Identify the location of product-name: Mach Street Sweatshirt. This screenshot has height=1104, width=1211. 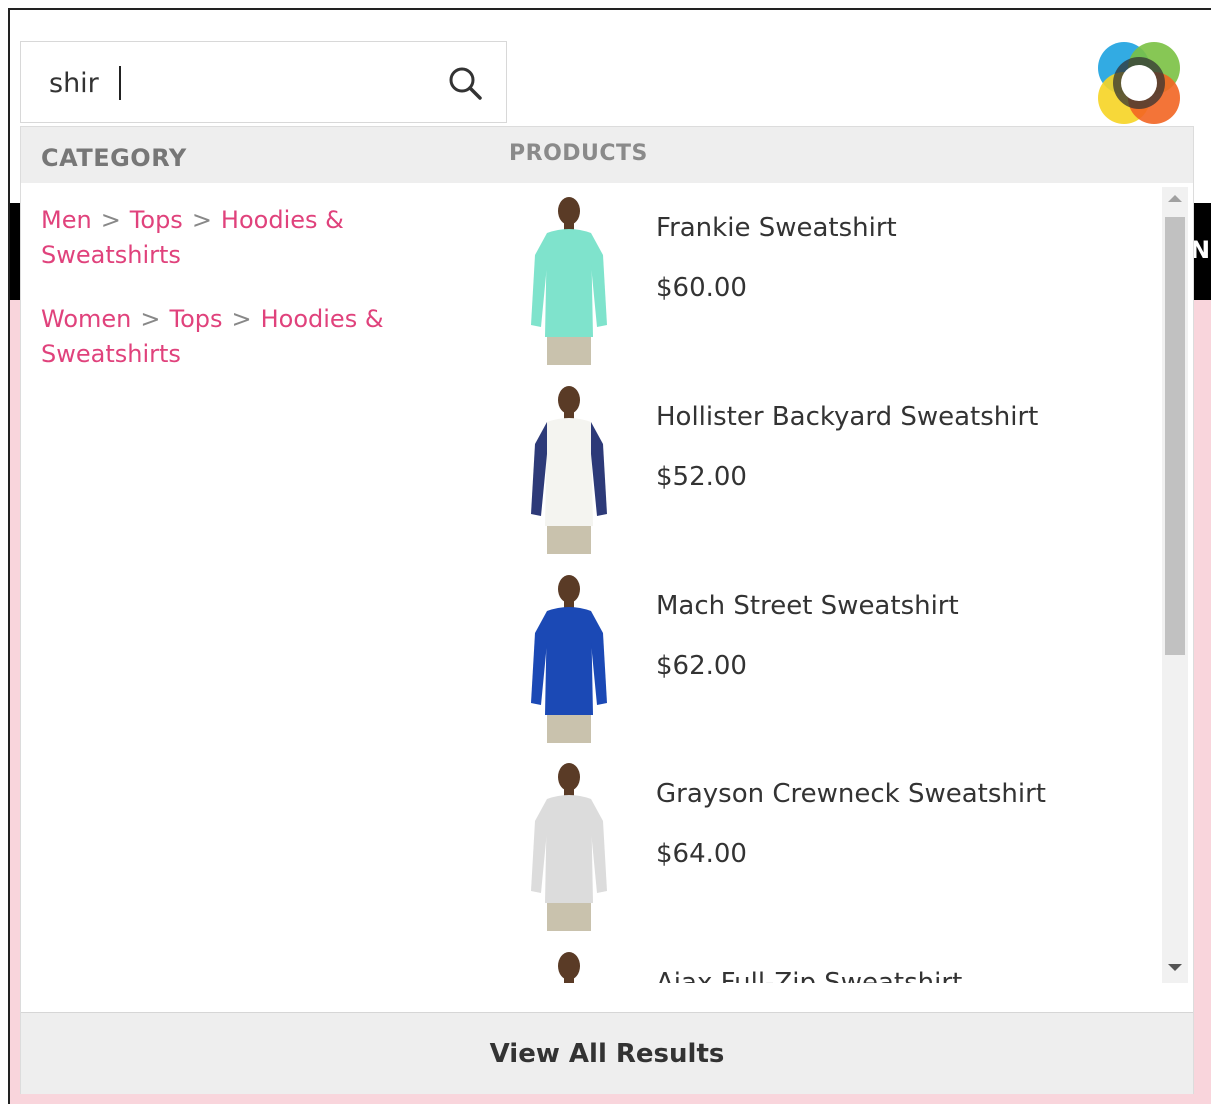
(807, 606).